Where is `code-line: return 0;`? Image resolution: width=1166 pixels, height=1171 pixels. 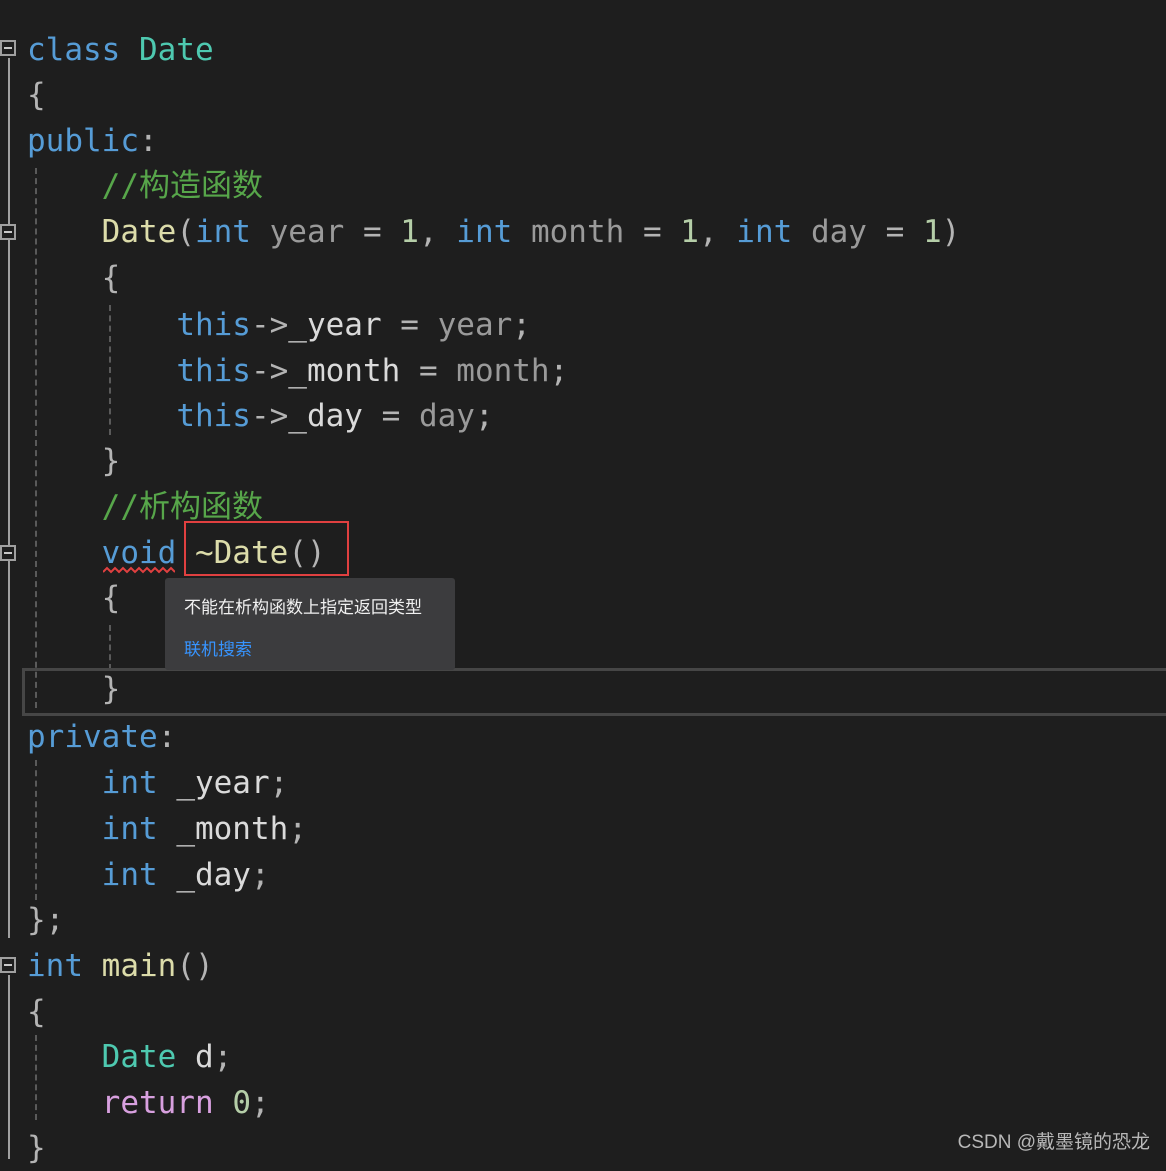 code-line: return 0; is located at coordinates (148, 1103).